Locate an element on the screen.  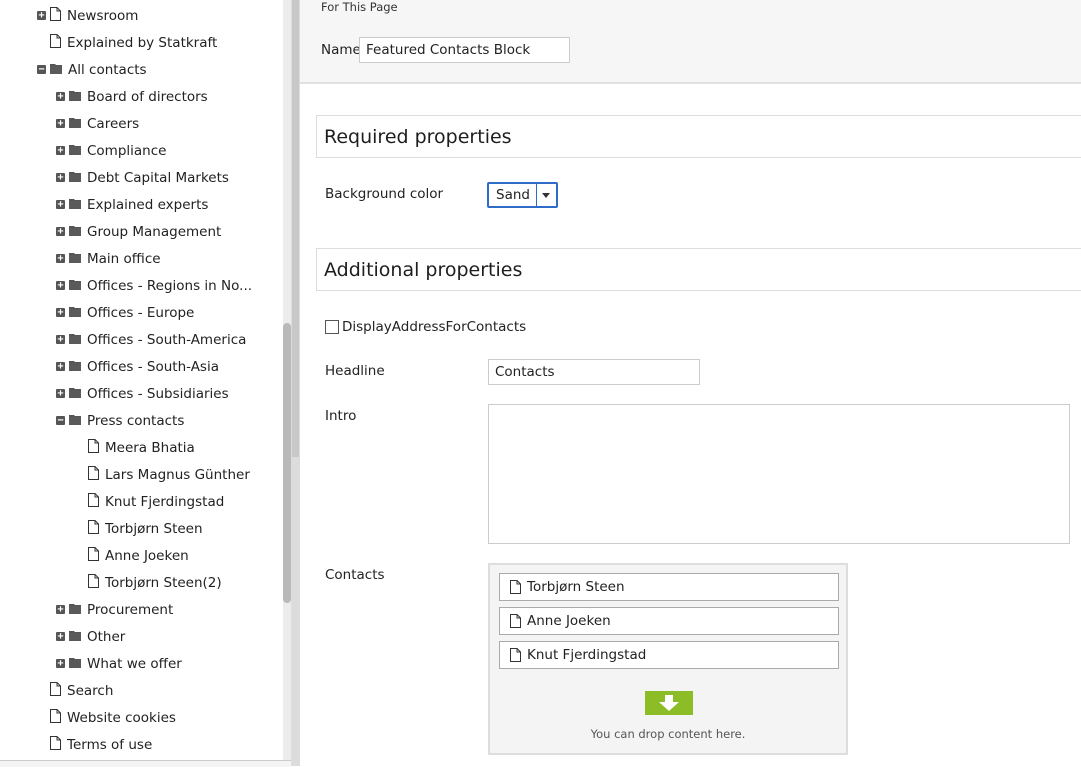
tree-item: Terms of use is located at coordinates (101, 745).